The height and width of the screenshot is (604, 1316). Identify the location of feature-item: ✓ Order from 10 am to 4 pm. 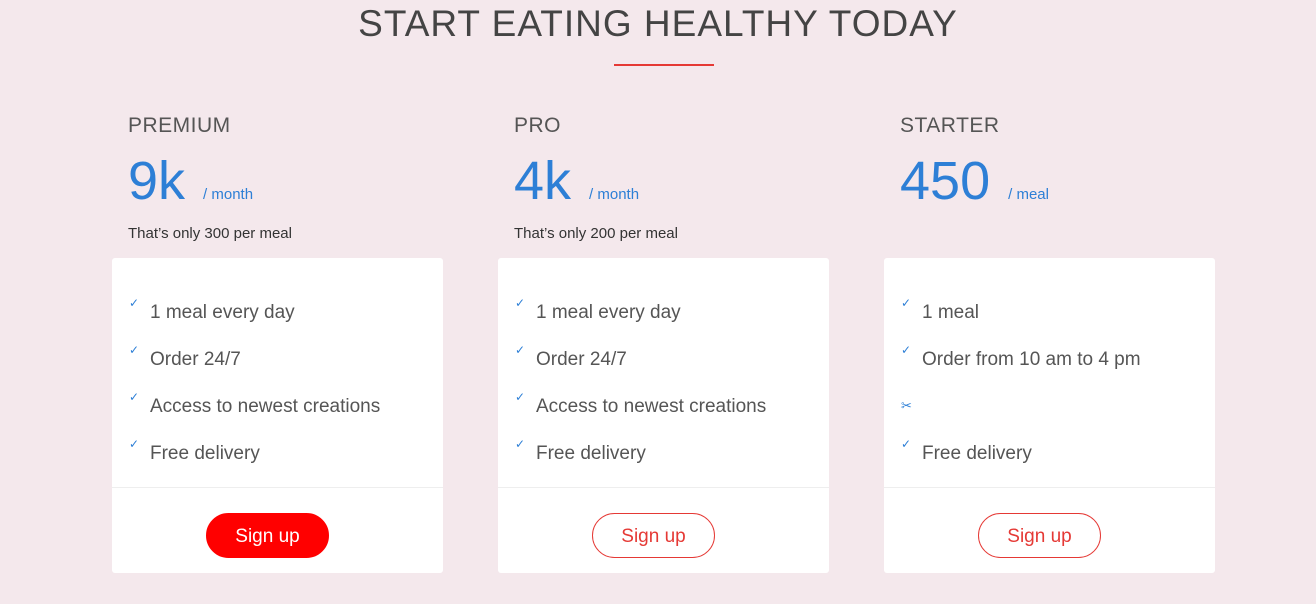
(1049, 362).